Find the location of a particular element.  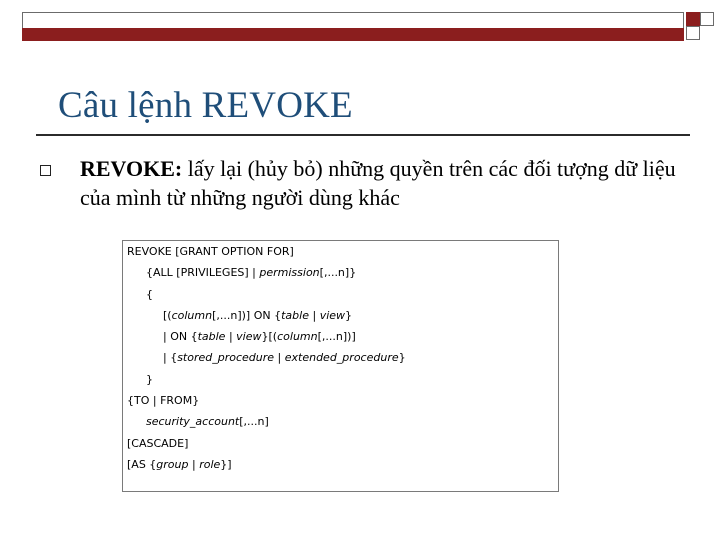

syntax-line: {ALL [PRIVILEGES] | permission[,...n]} is located at coordinates (251, 273).